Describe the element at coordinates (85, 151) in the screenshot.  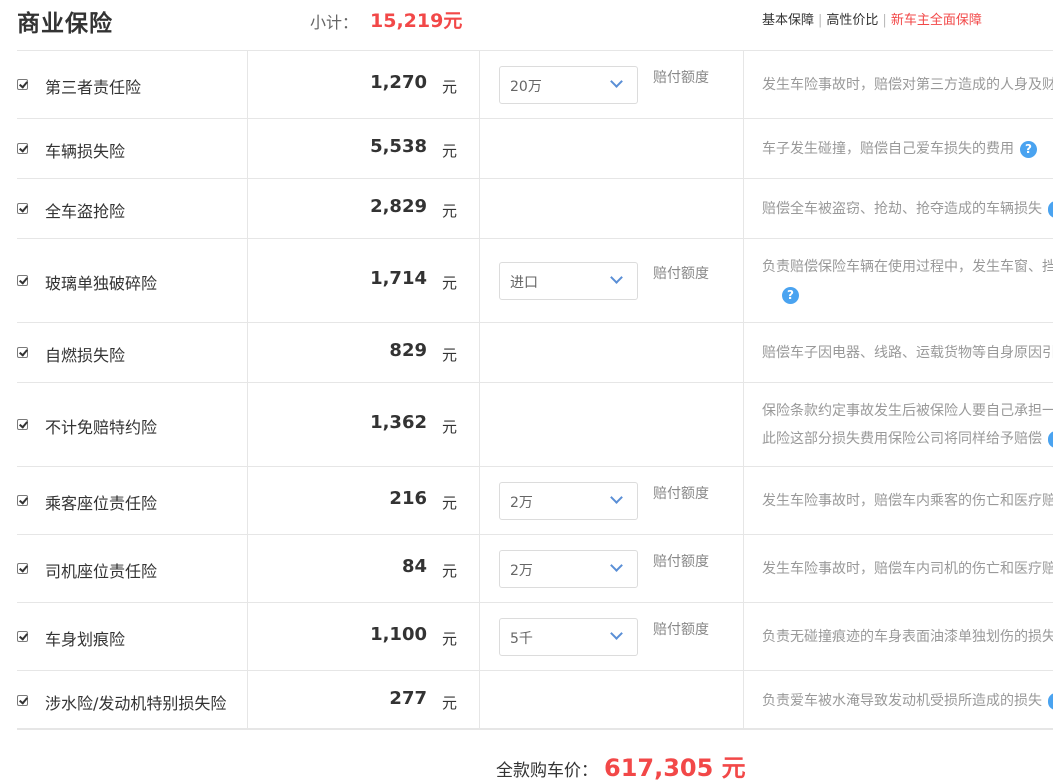
I see `insurance-name: 车辆损失险` at that location.